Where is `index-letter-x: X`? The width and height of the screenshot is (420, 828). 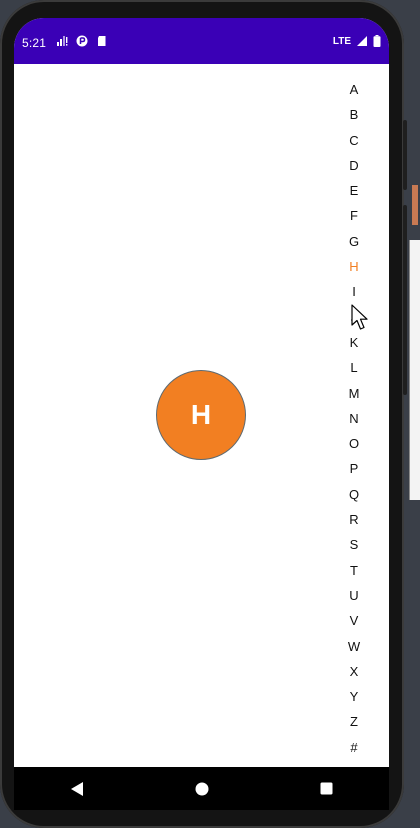 index-letter-x: X is located at coordinates (354, 671).